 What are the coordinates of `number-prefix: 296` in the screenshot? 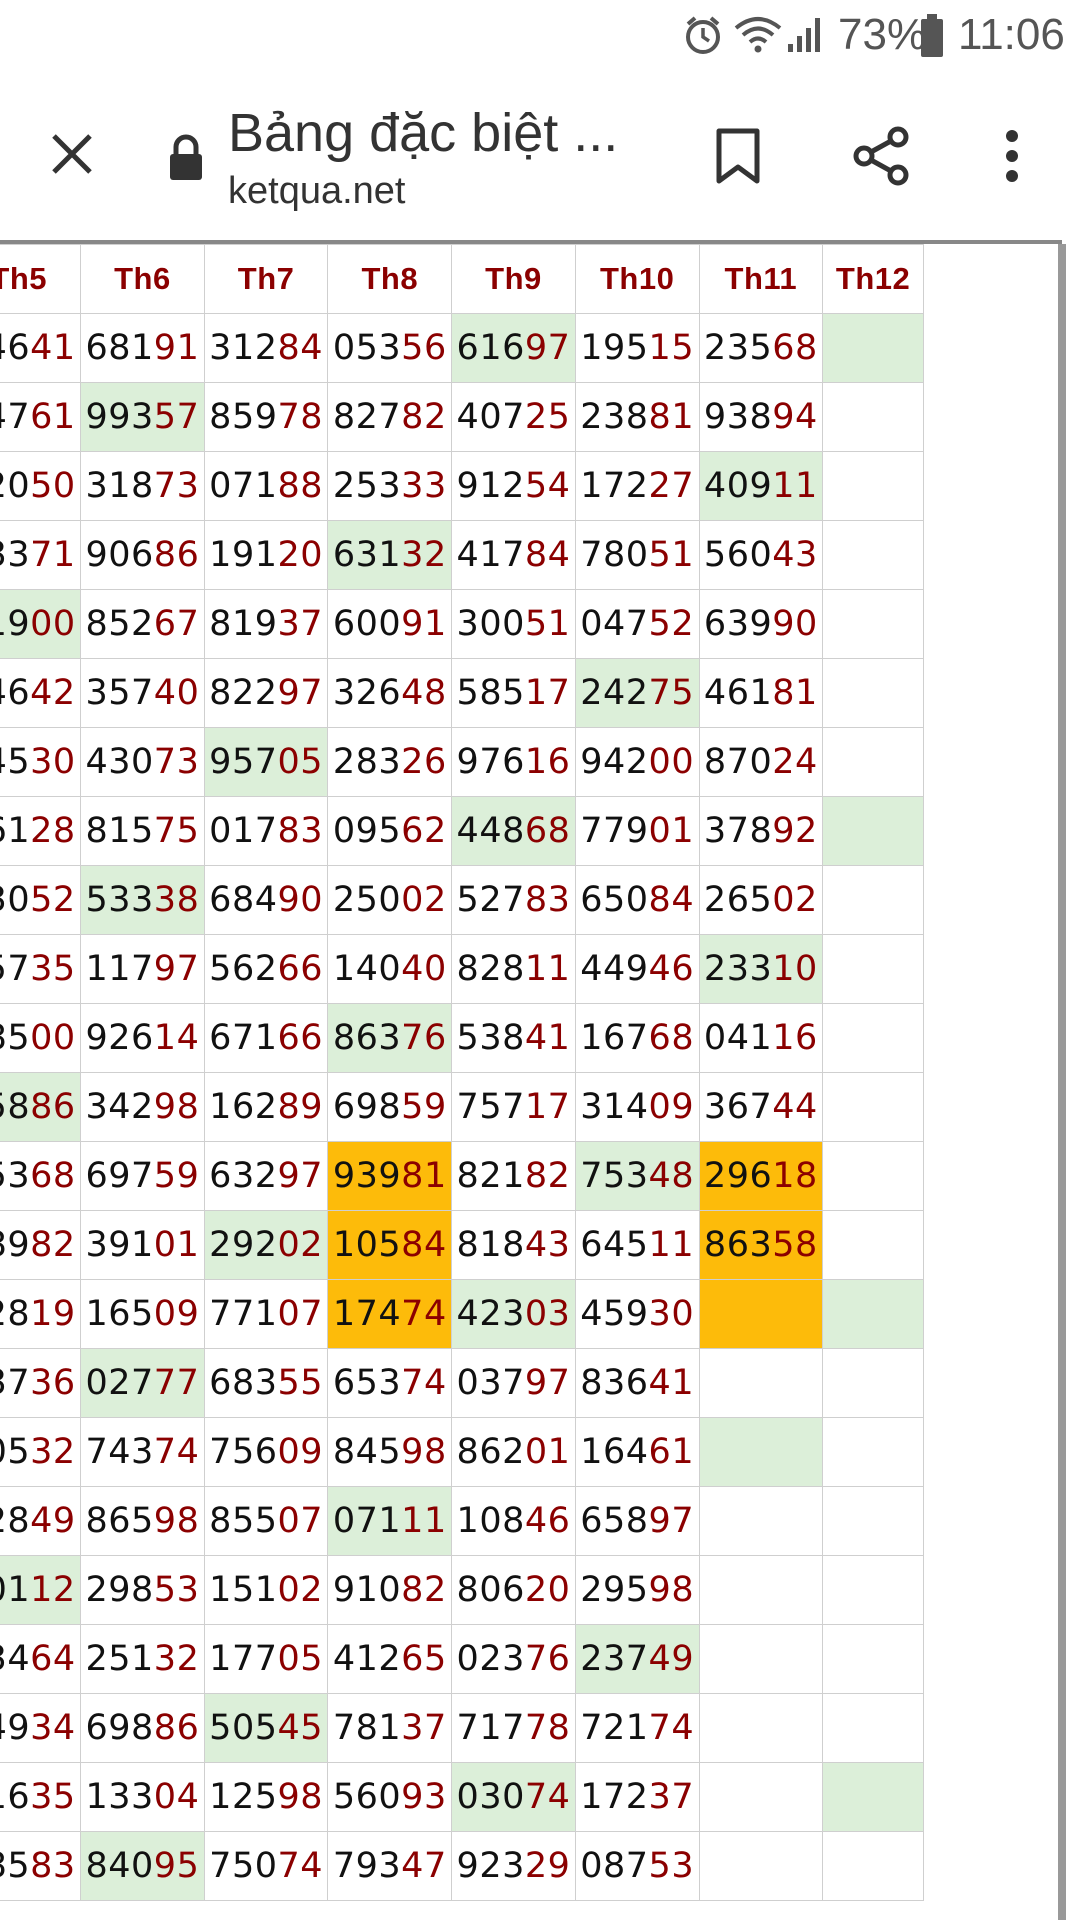 It's located at (738, 1176).